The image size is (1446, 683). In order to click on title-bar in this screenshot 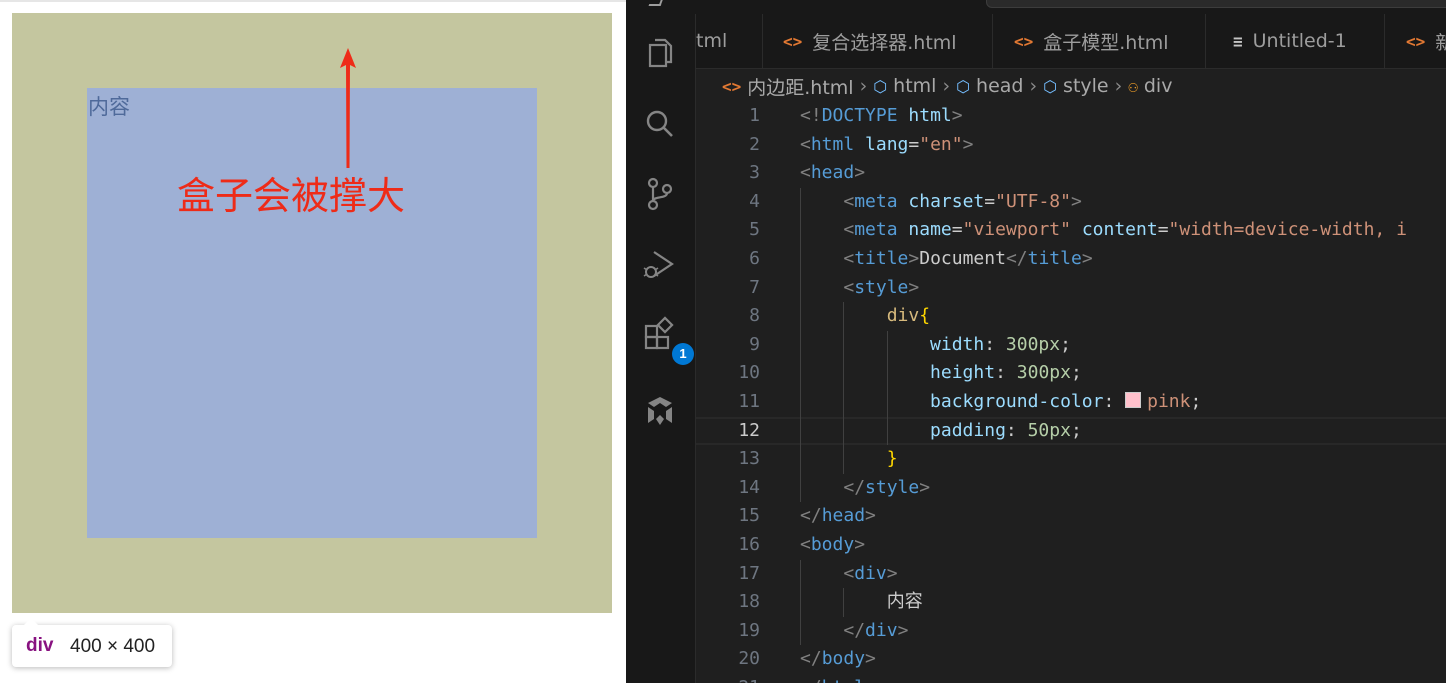, I will do `click(1036, 7)`.